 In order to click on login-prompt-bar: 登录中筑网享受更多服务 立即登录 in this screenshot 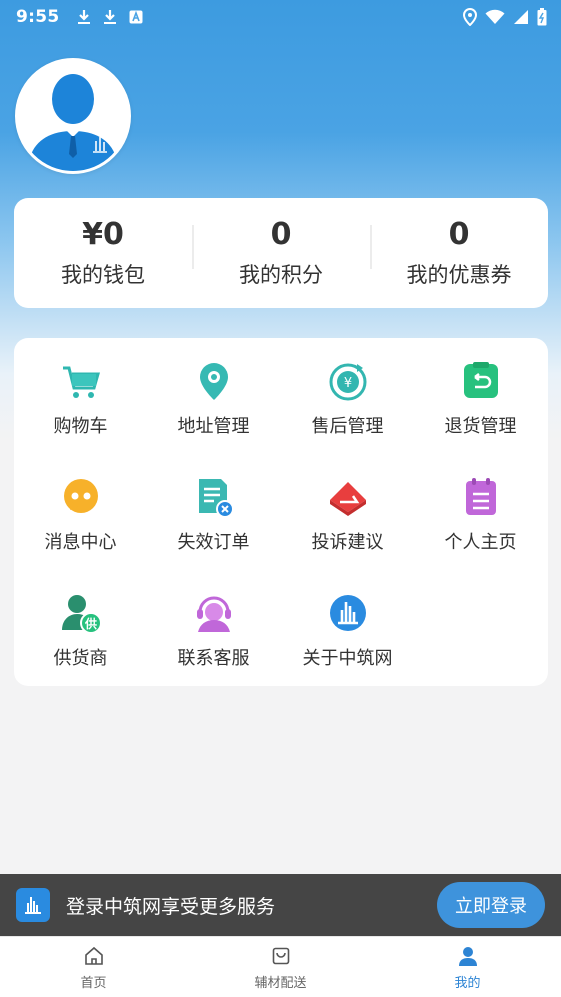, I will do `click(280, 905)`.